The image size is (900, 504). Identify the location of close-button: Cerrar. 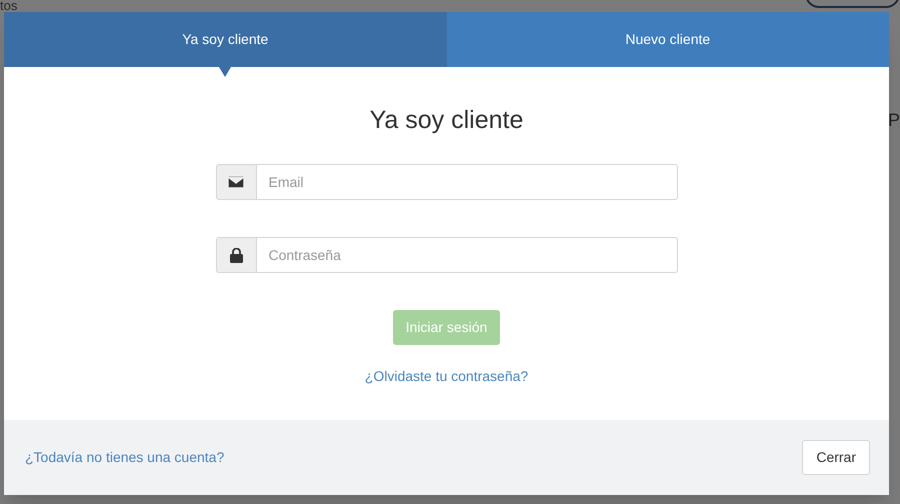
(836, 457).